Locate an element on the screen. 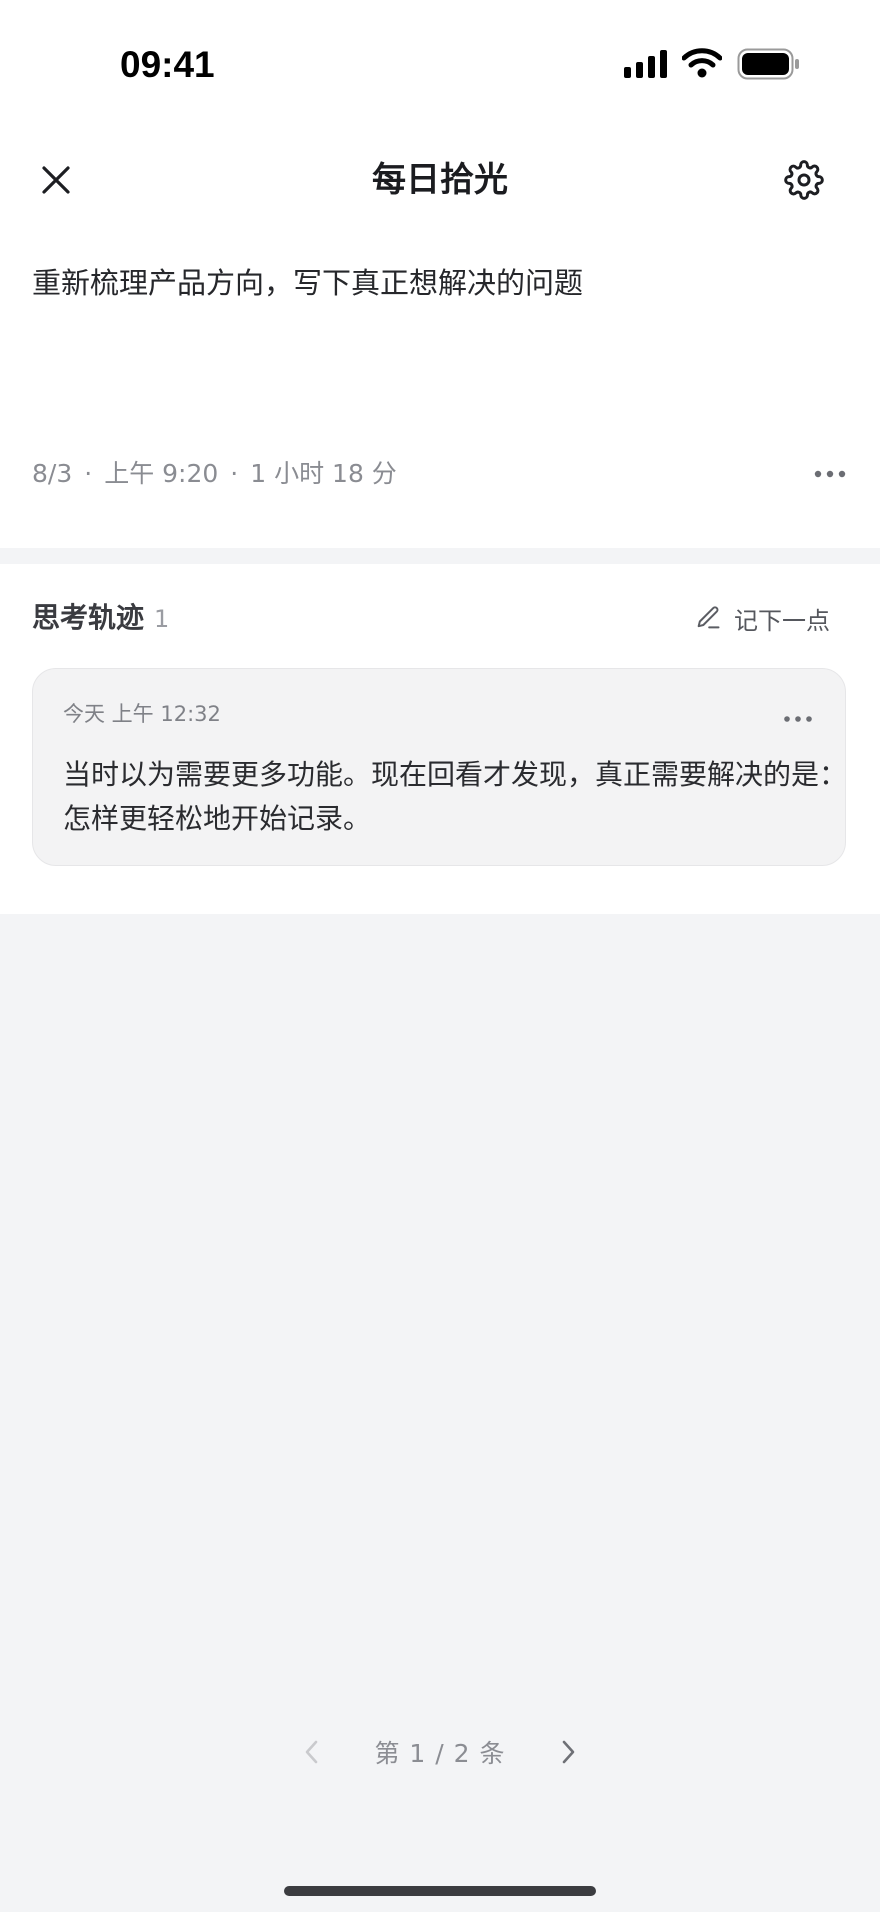 The image size is (880, 1912). task-time: 上午 9:20 is located at coordinates (161, 473).